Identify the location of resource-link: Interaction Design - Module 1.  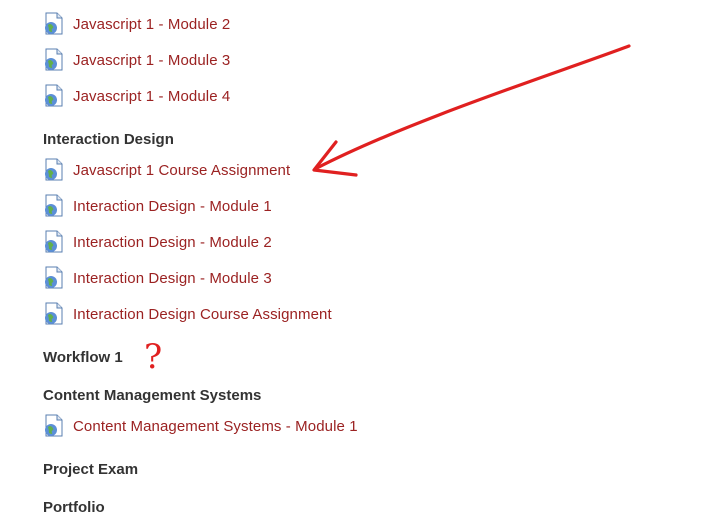
(172, 206).